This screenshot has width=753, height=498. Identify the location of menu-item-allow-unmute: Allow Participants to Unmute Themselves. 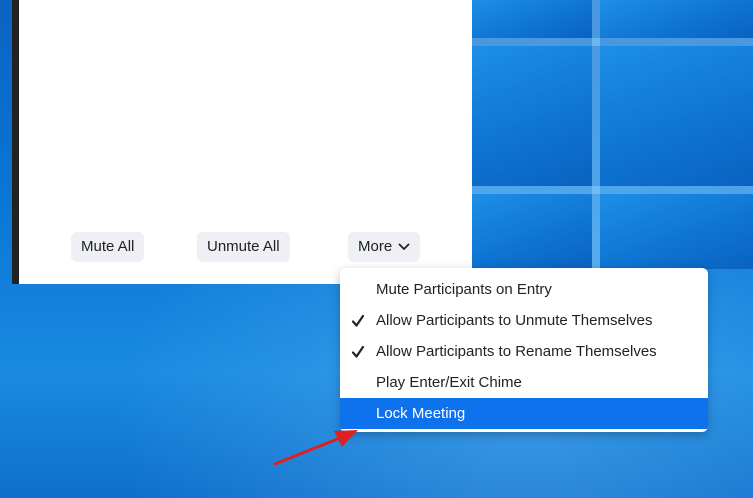
(524, 320).